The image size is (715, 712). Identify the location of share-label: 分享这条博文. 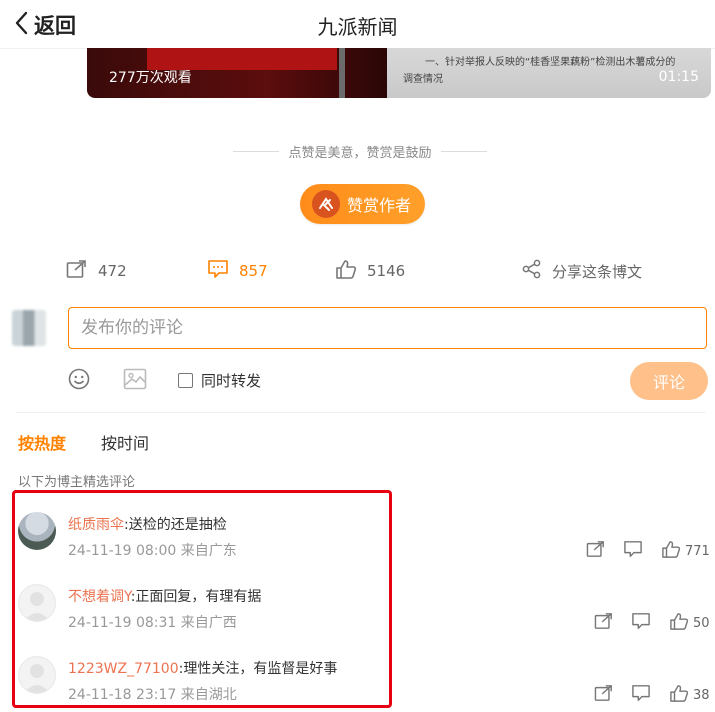
(597, 271).